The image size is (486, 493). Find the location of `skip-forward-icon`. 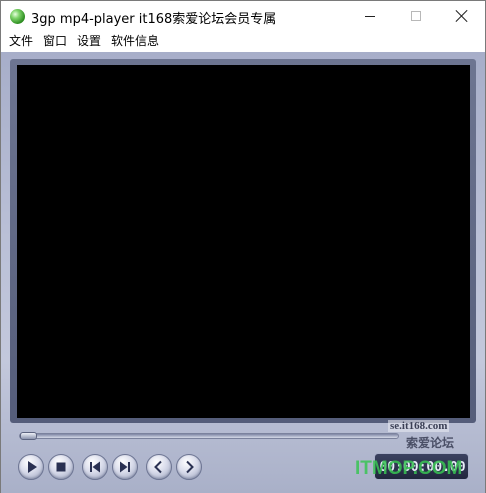

skip-forward-icon is located at coordinates (125, 467).